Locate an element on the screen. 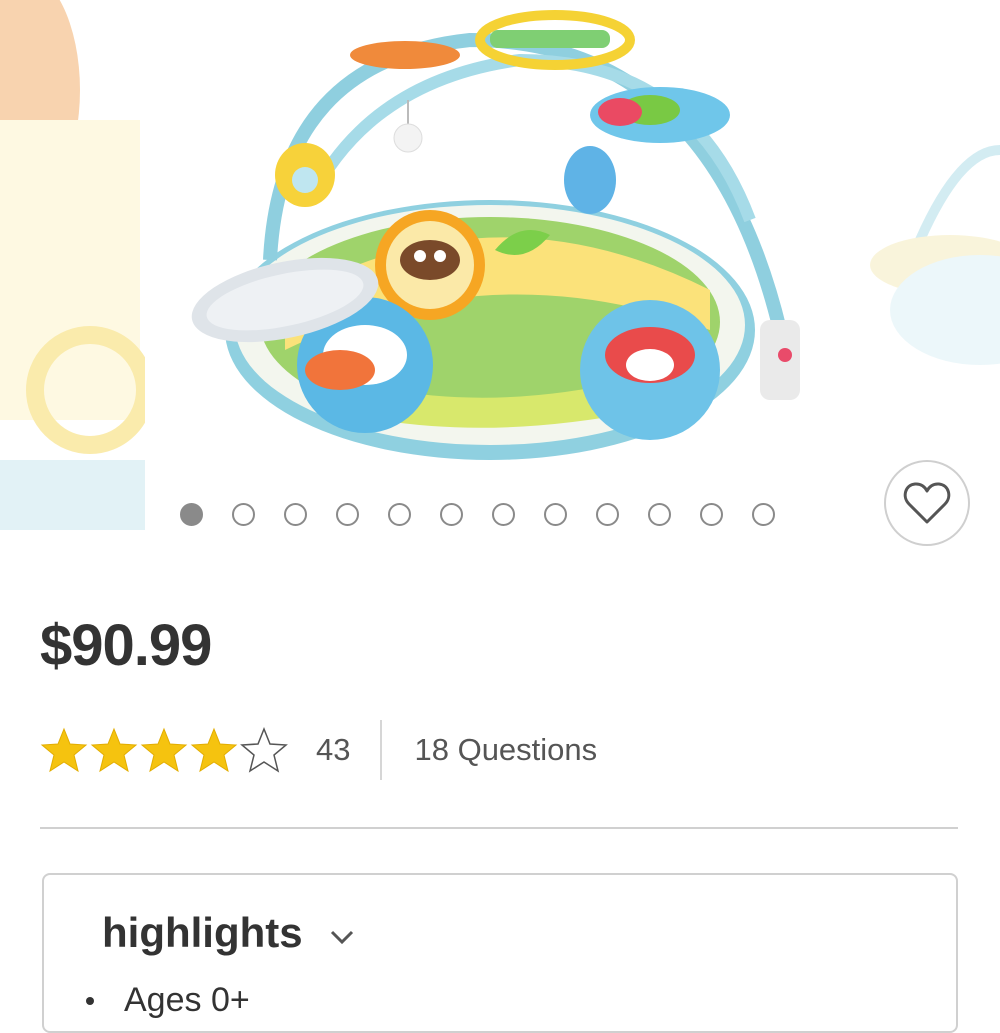  rating-row: 43 18 Questions is located at coordinates (318, 750).